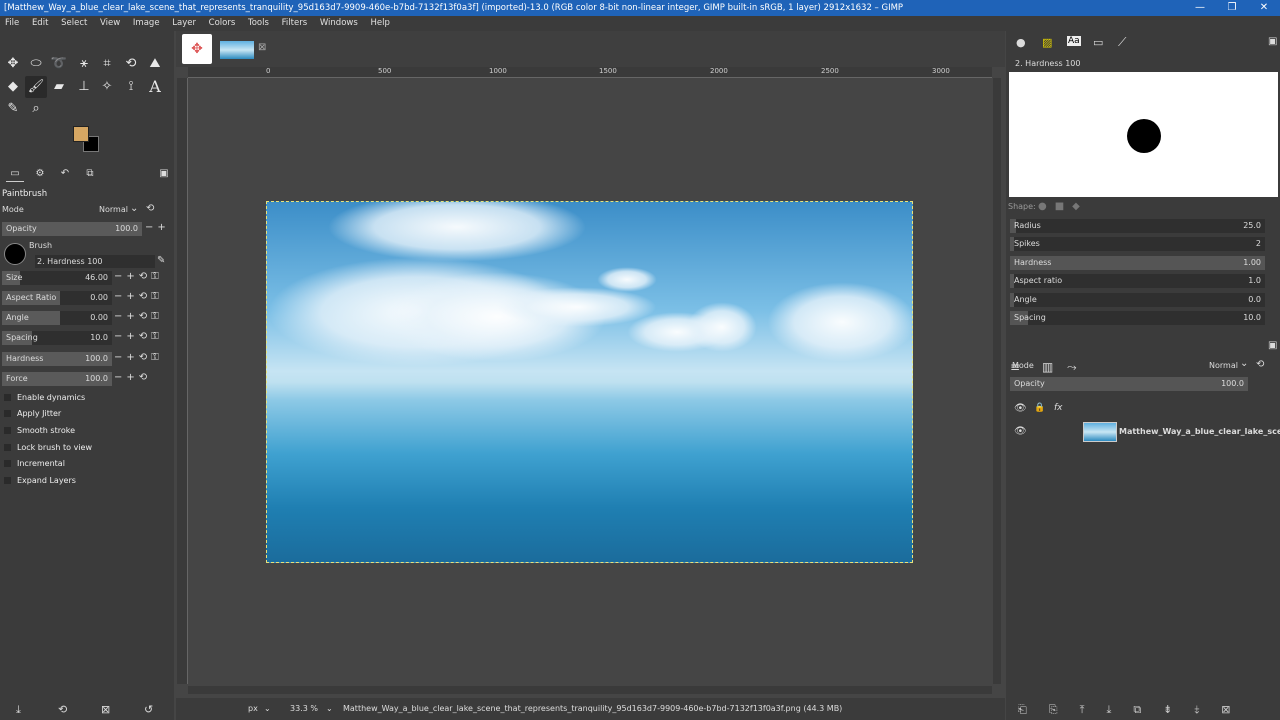 The width and height of the screenshot is (1280, 720). I want to click on color-picker-icon: ✎, so click(13, 109).